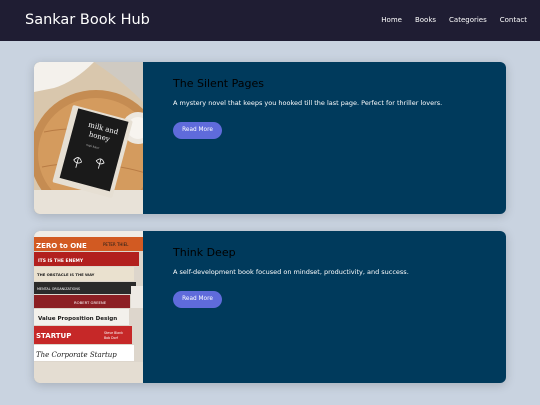 Image resolution: width=540 pixels, height=405 pixels. I want to click on nav-contact-link: Contact, so click(513, 20).